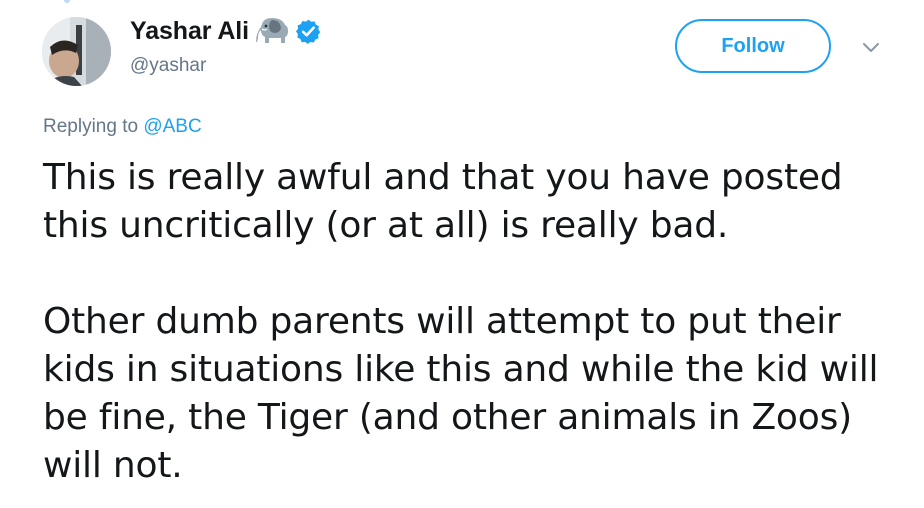 This screenshot has width=924, height=508. What do you see at coordinates (273, 31) in the screenshot?
I see `elephant-icon` at bounding box center [273, 31].